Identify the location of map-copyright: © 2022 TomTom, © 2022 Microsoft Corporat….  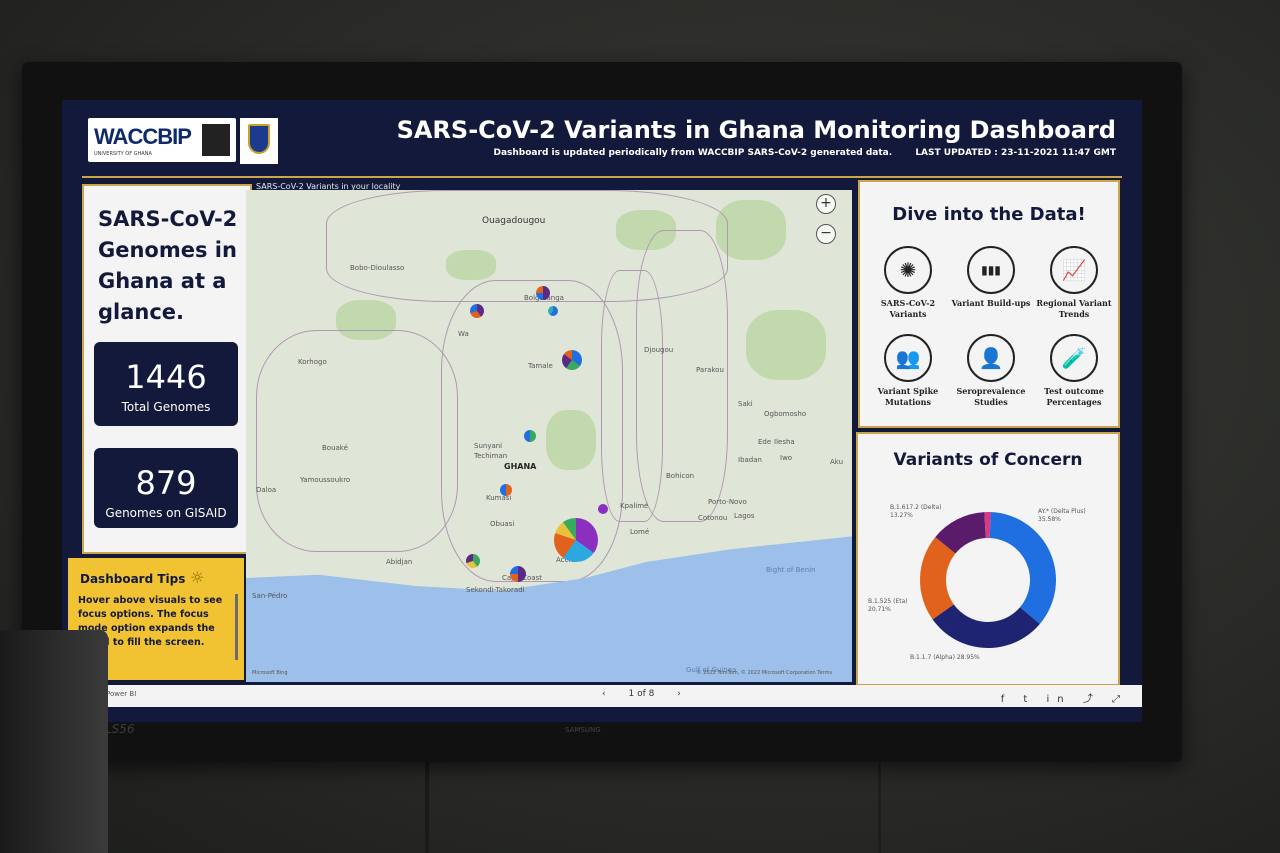
(764, 673).